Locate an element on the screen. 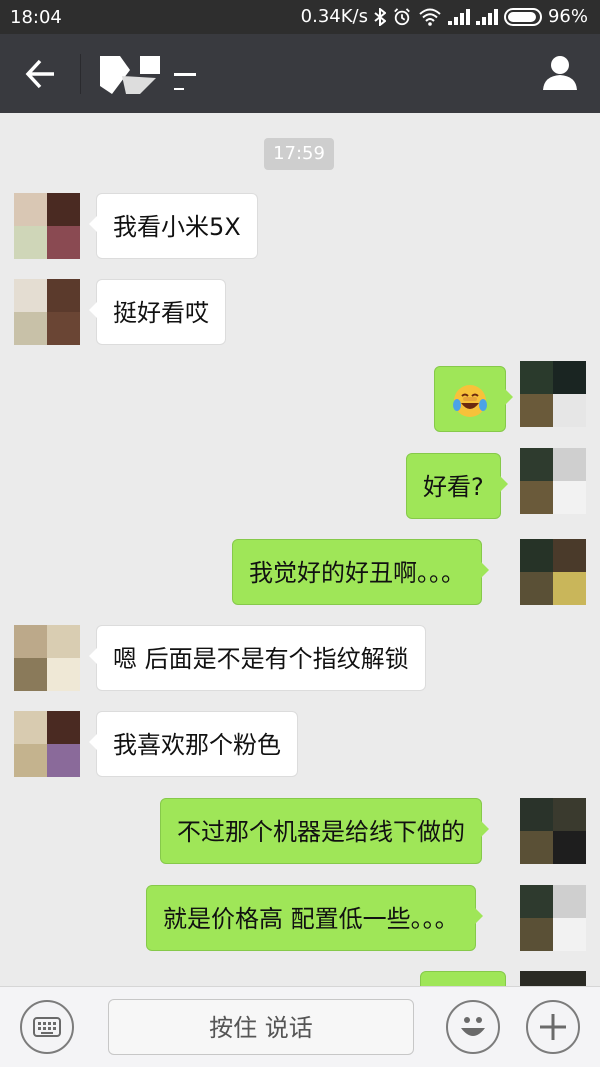 The image size is (600, 1067). contact-name-redacted is located at coordinates (148, 75).